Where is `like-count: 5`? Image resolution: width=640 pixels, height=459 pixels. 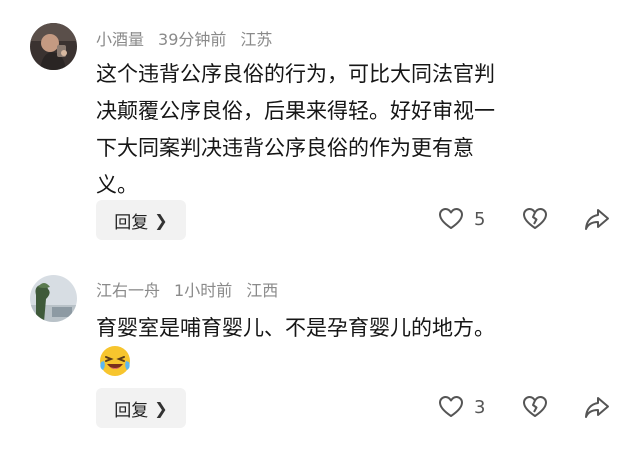
like-count: 5 is located at coordinates (480, 219).